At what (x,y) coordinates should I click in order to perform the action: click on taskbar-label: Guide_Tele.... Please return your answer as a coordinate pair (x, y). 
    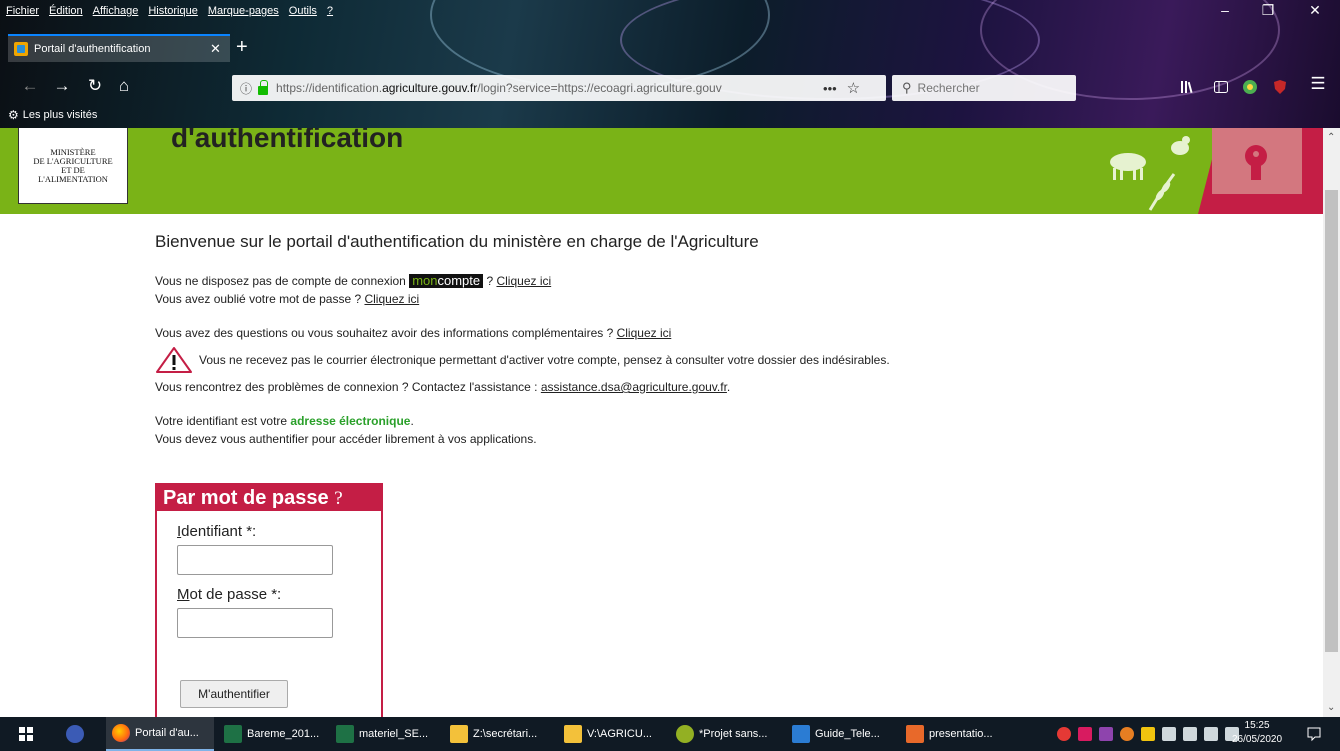
    Looking at the image, I should click on (847, 734).